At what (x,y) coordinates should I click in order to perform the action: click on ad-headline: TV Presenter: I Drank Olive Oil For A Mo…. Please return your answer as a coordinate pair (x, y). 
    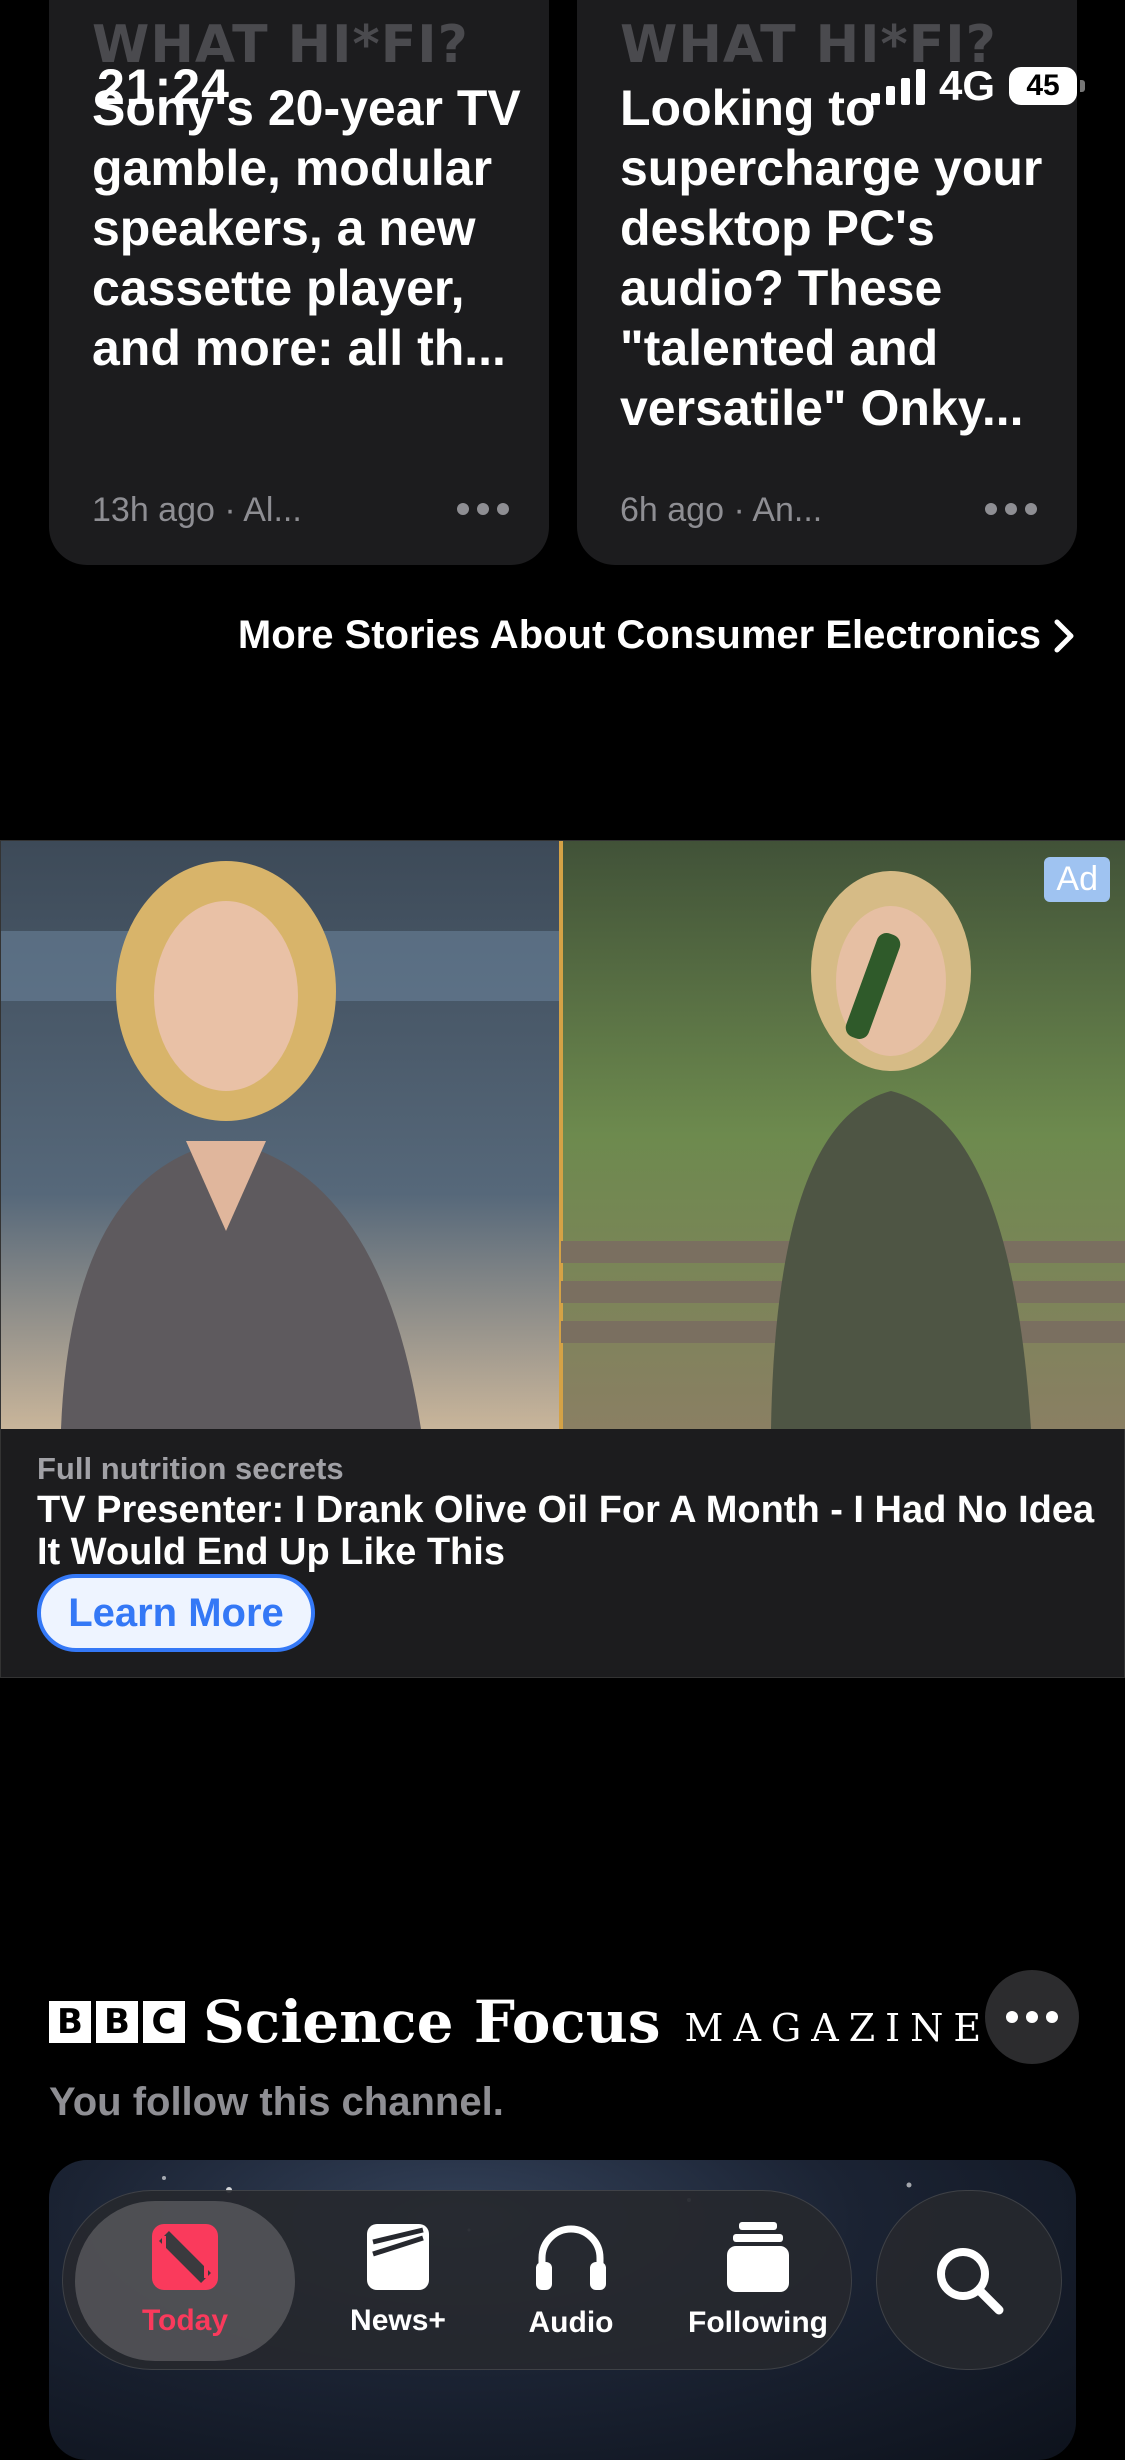
    Looking at the image, I should click on (567, 1531).